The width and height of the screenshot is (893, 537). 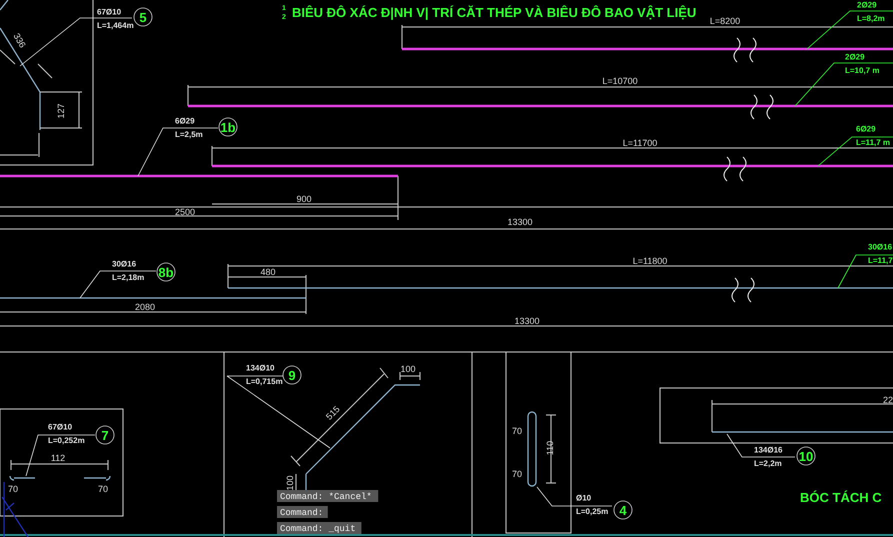 What do you see at coordinates (264, 381) in the screenshot?
I see `bar-length-label: L=0,715m` at bounding box center [264, 381].